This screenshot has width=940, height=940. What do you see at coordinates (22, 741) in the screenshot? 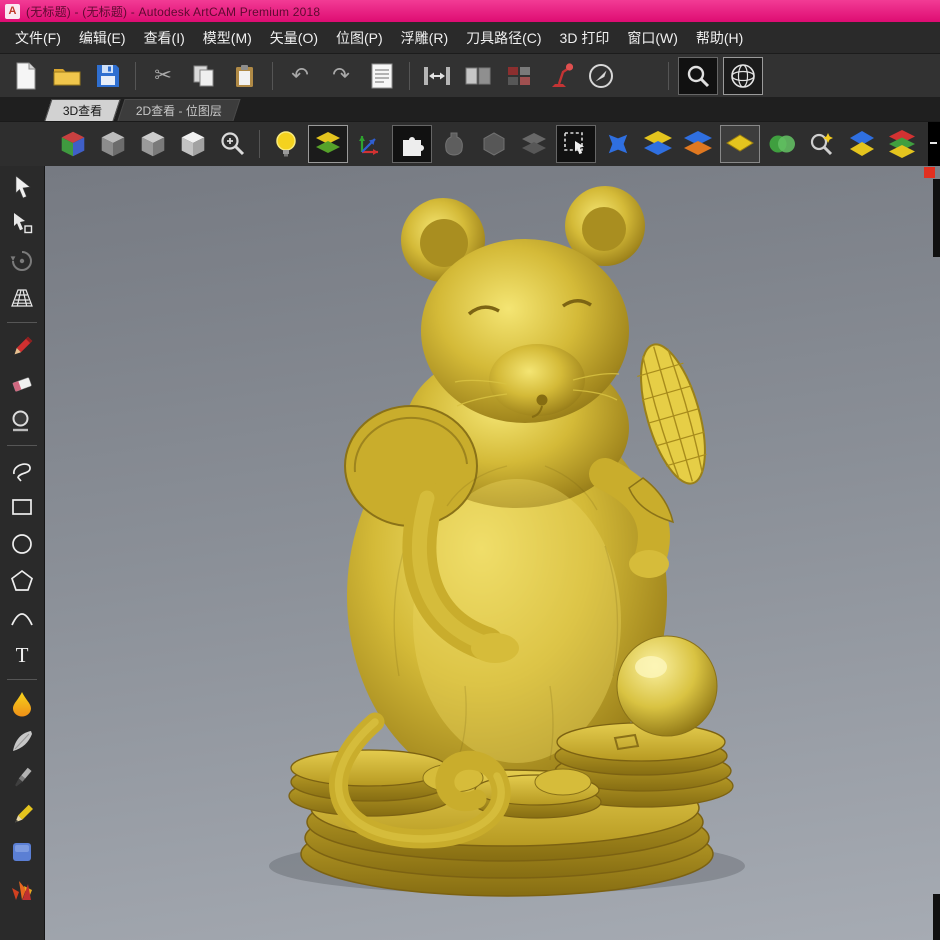
I see `feather-tool-button` at bounding box center [22, 741].